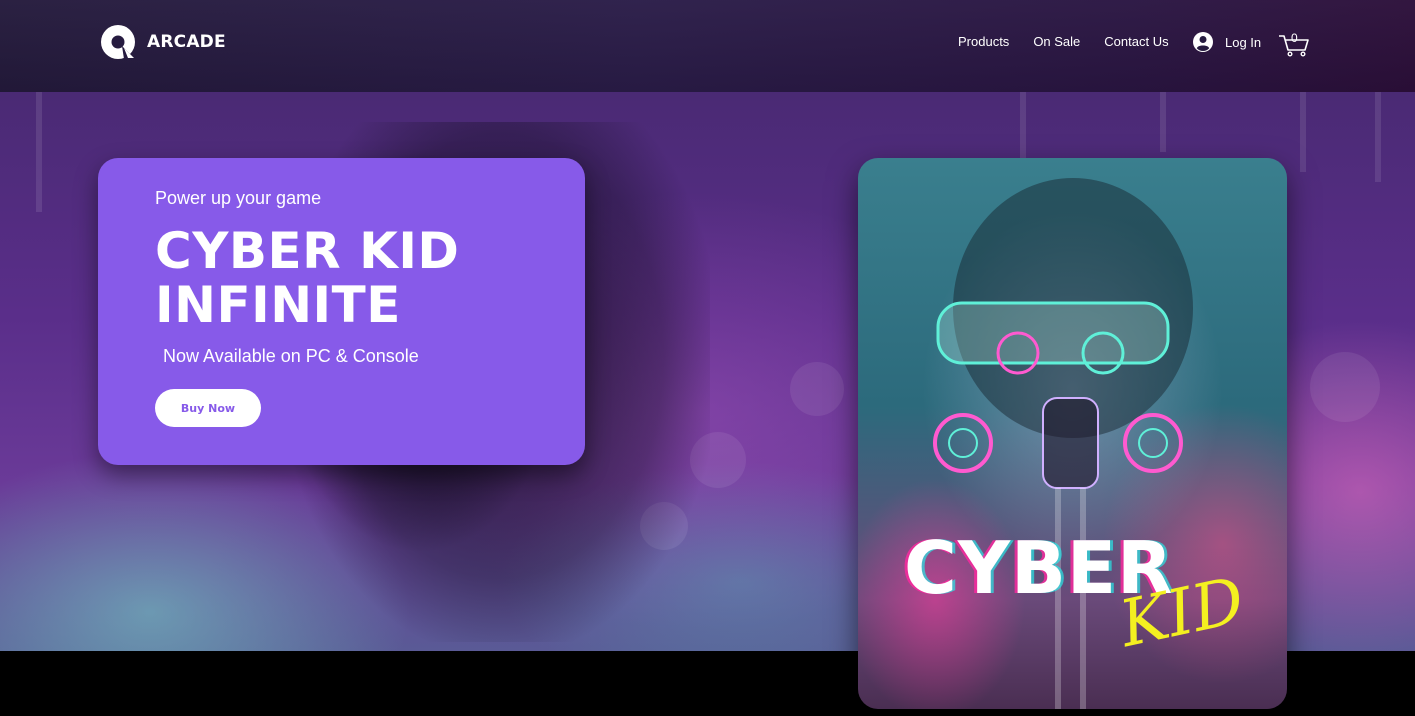  I want to click on user-icon, so click(1203, 42).